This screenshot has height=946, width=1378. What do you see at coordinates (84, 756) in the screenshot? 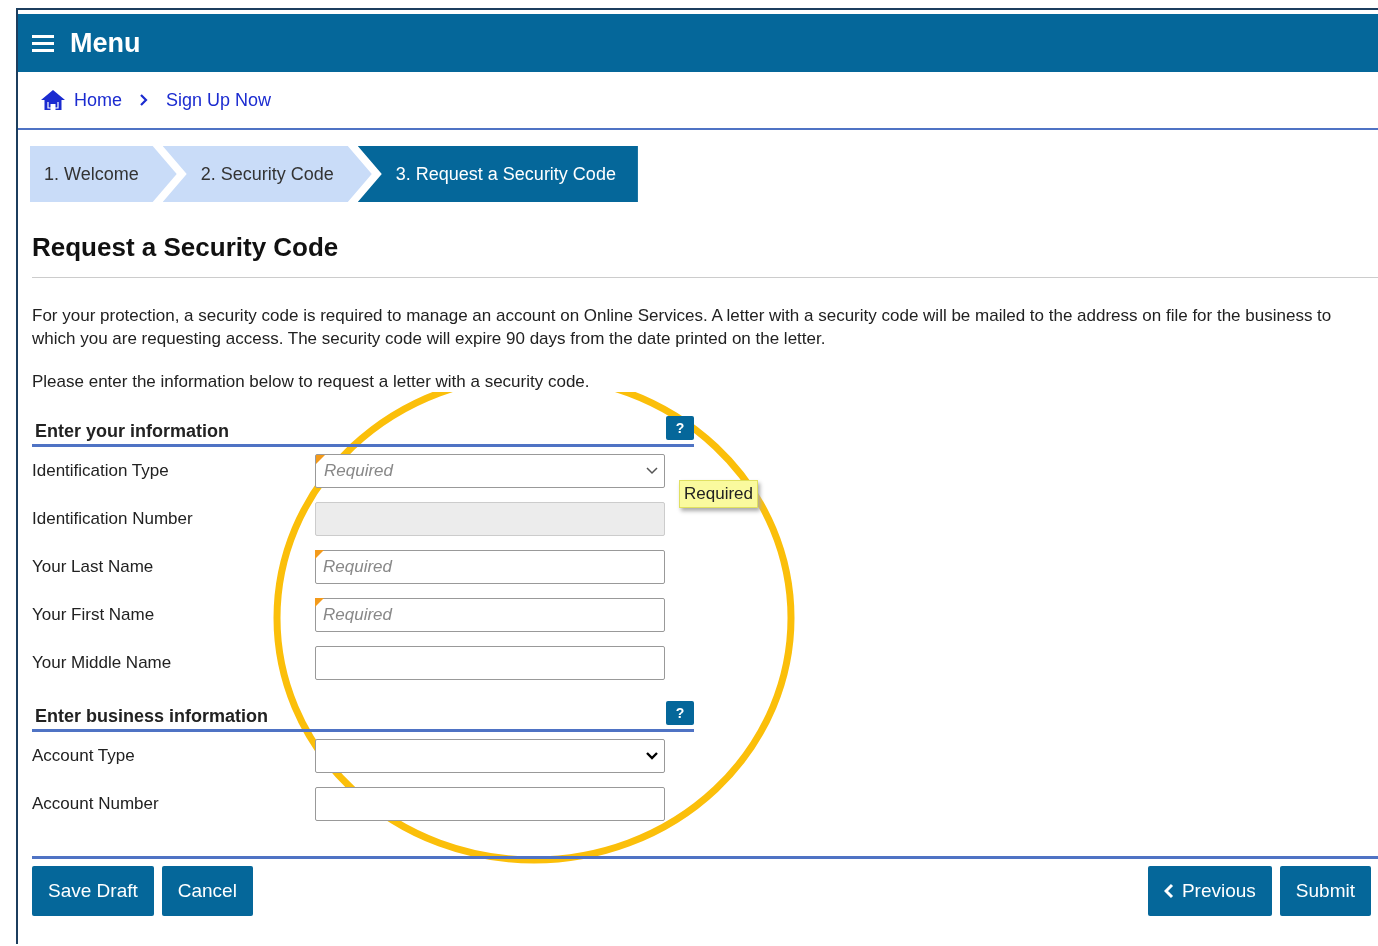
I see `field-label: Account Type` at bounding box center [84, 756].